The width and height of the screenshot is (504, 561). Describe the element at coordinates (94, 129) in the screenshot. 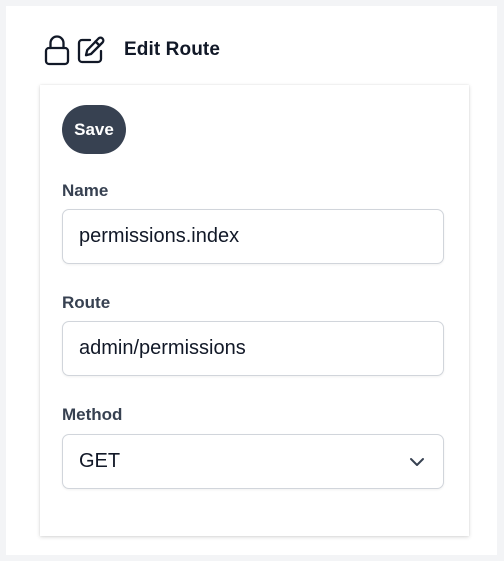

I see `save-button: Save` at that location.